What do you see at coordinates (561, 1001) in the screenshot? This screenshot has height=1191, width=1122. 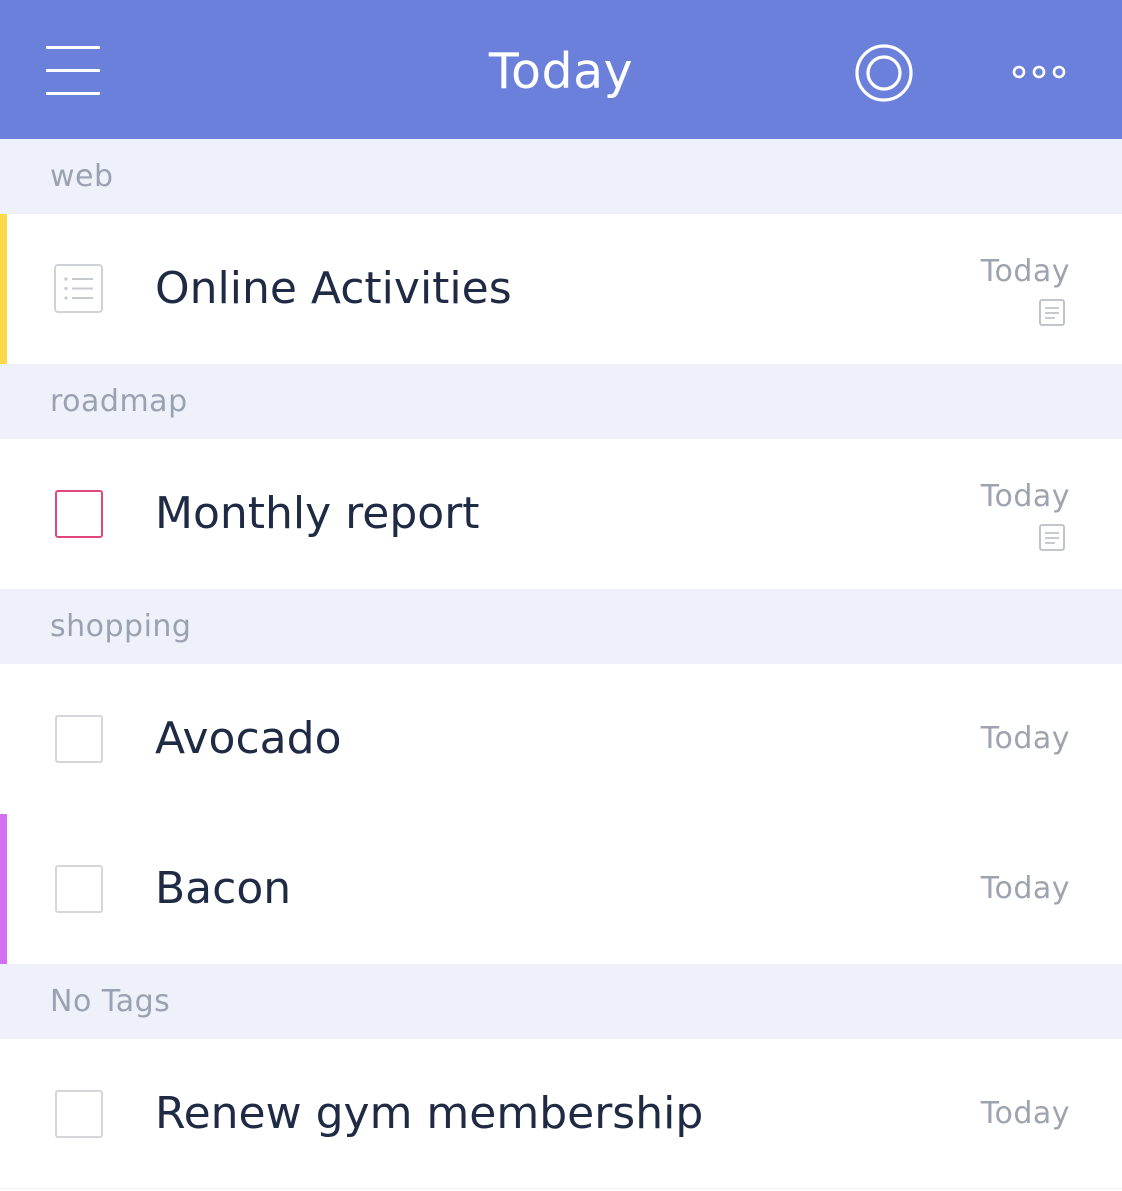 I see `section-header-no-tags: No Tags` at bounding box center [561, 1001].